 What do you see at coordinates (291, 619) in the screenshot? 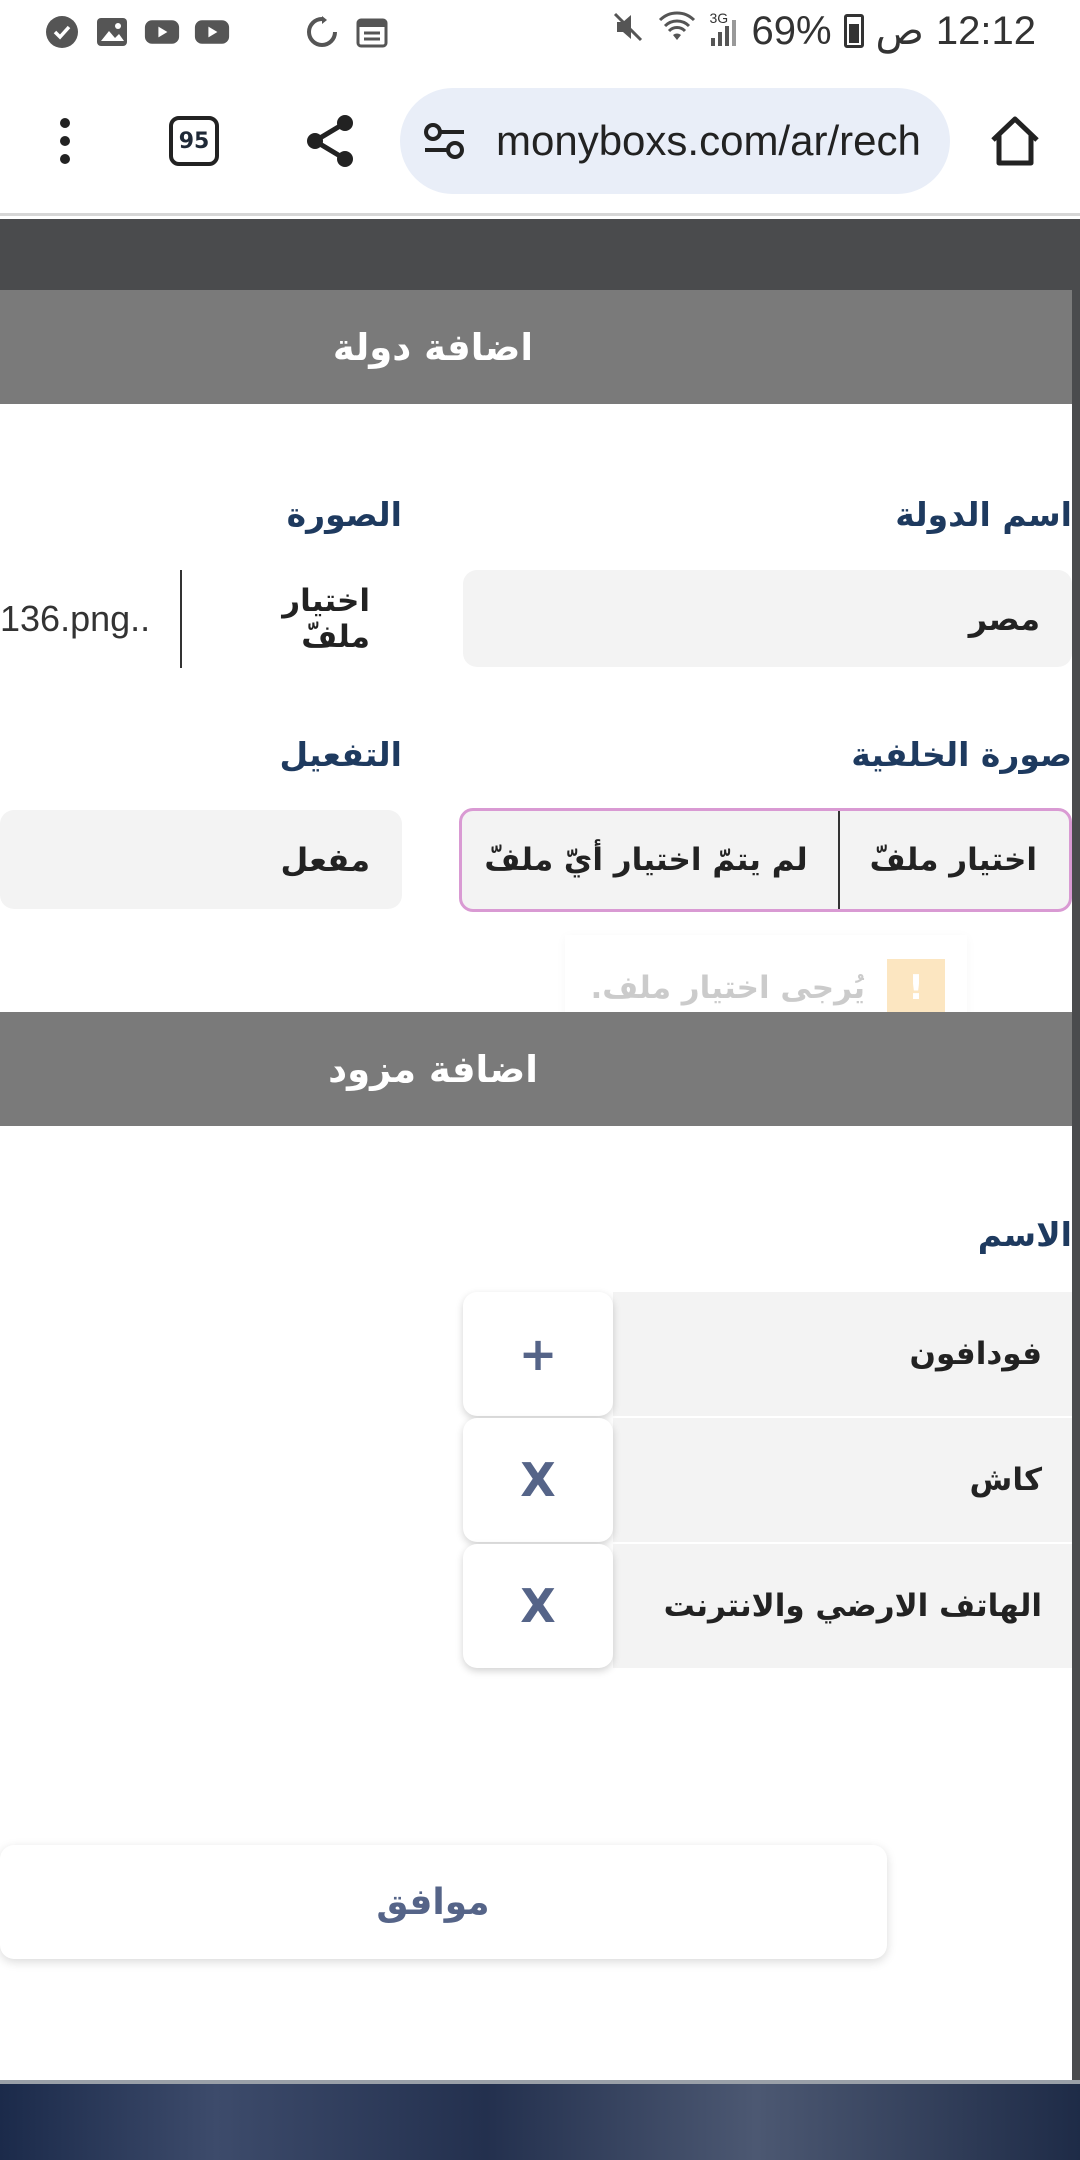
I see `image-choose-button: اختيار ملفّ` at bounding box center [291, 619].